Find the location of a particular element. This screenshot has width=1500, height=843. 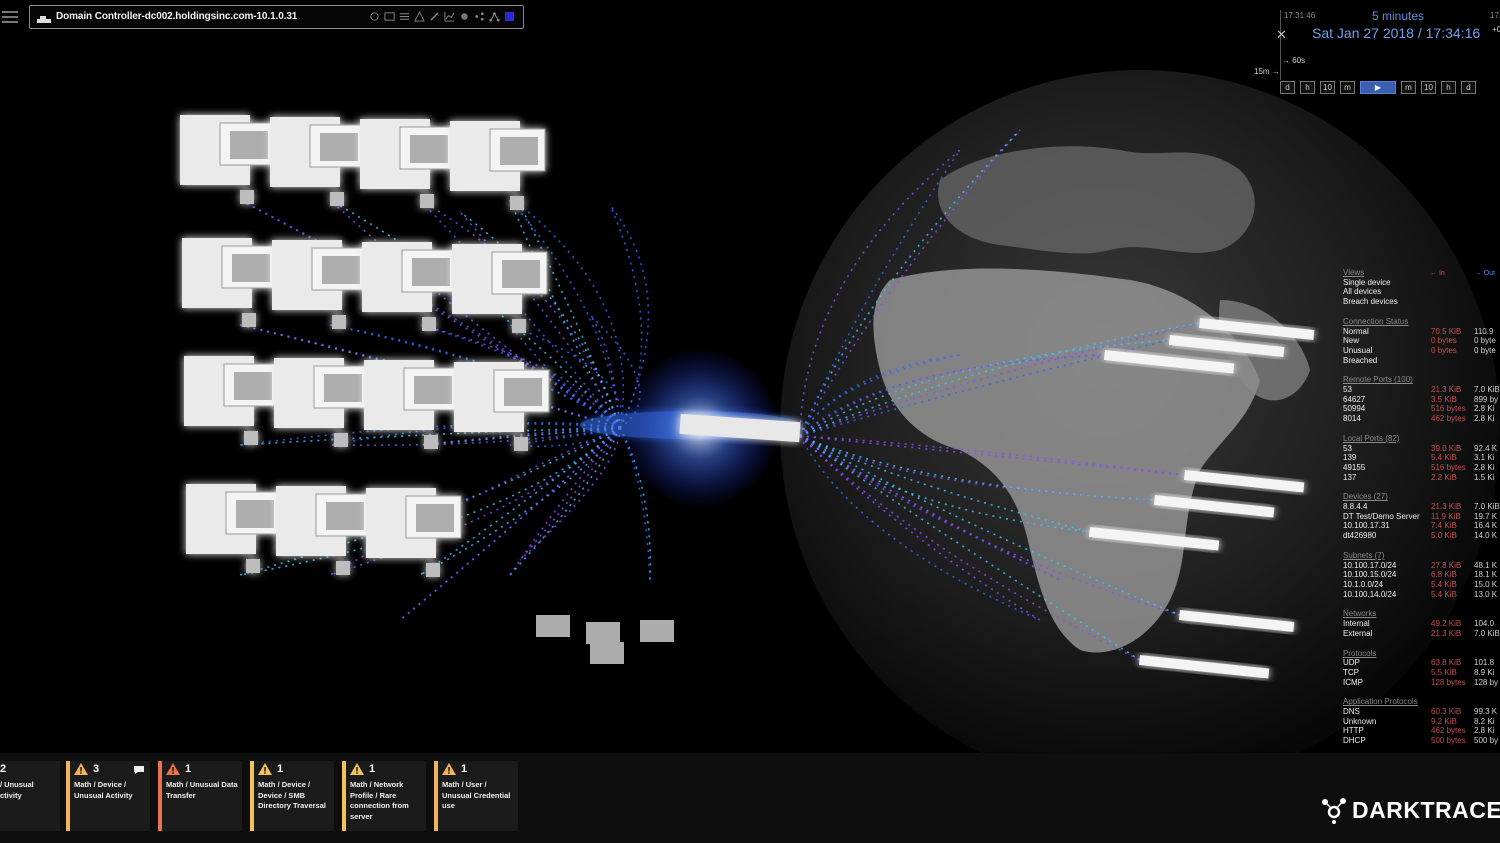

clock-left: 17:31:46 is located at coordinates (1300, 15).